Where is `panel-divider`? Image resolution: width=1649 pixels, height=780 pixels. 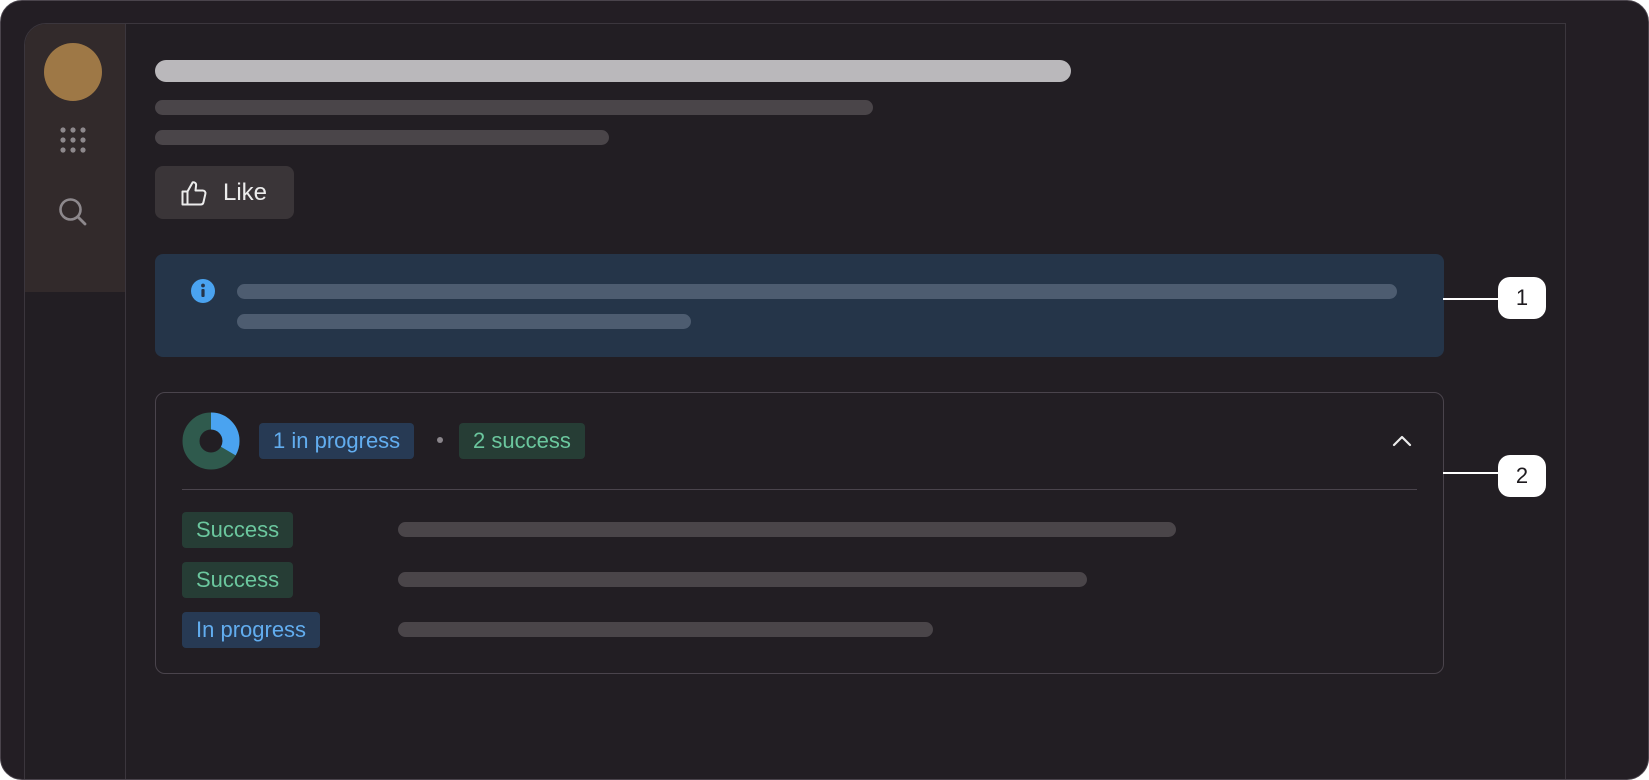
panel-divider is located at coordinates (799, 489).